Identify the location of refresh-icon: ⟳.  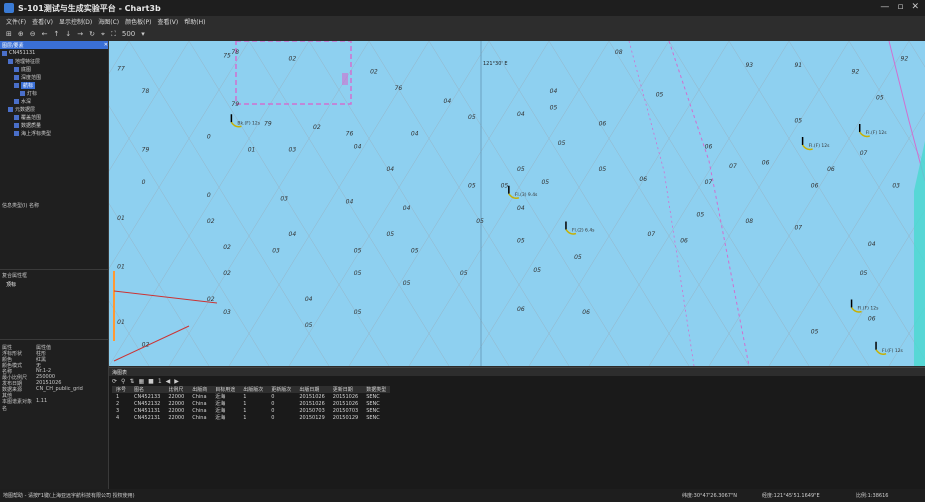
(114, 381).